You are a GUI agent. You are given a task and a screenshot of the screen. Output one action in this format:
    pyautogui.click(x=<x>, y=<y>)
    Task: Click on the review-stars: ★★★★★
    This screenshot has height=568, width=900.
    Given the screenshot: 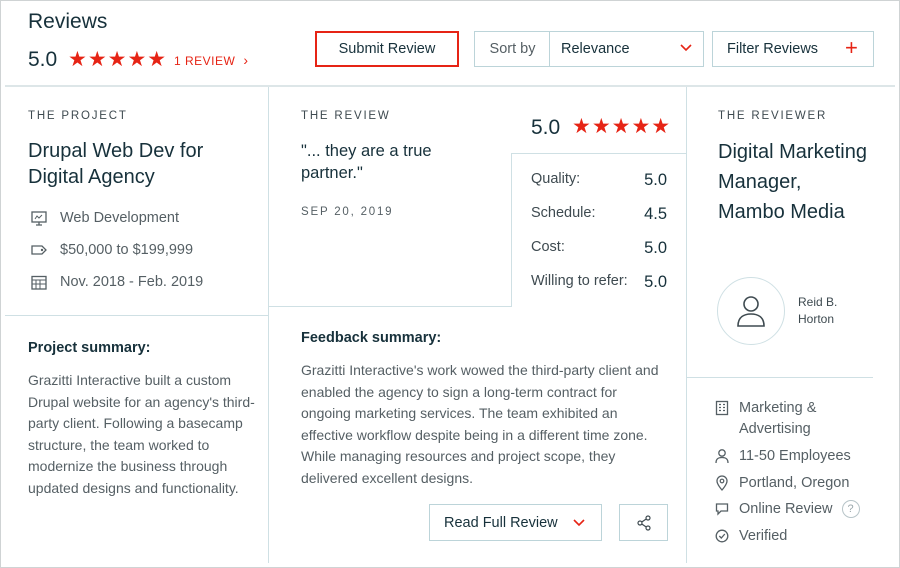 What is the action you would take?
    pyautogui.click(x=622, y=126)
    